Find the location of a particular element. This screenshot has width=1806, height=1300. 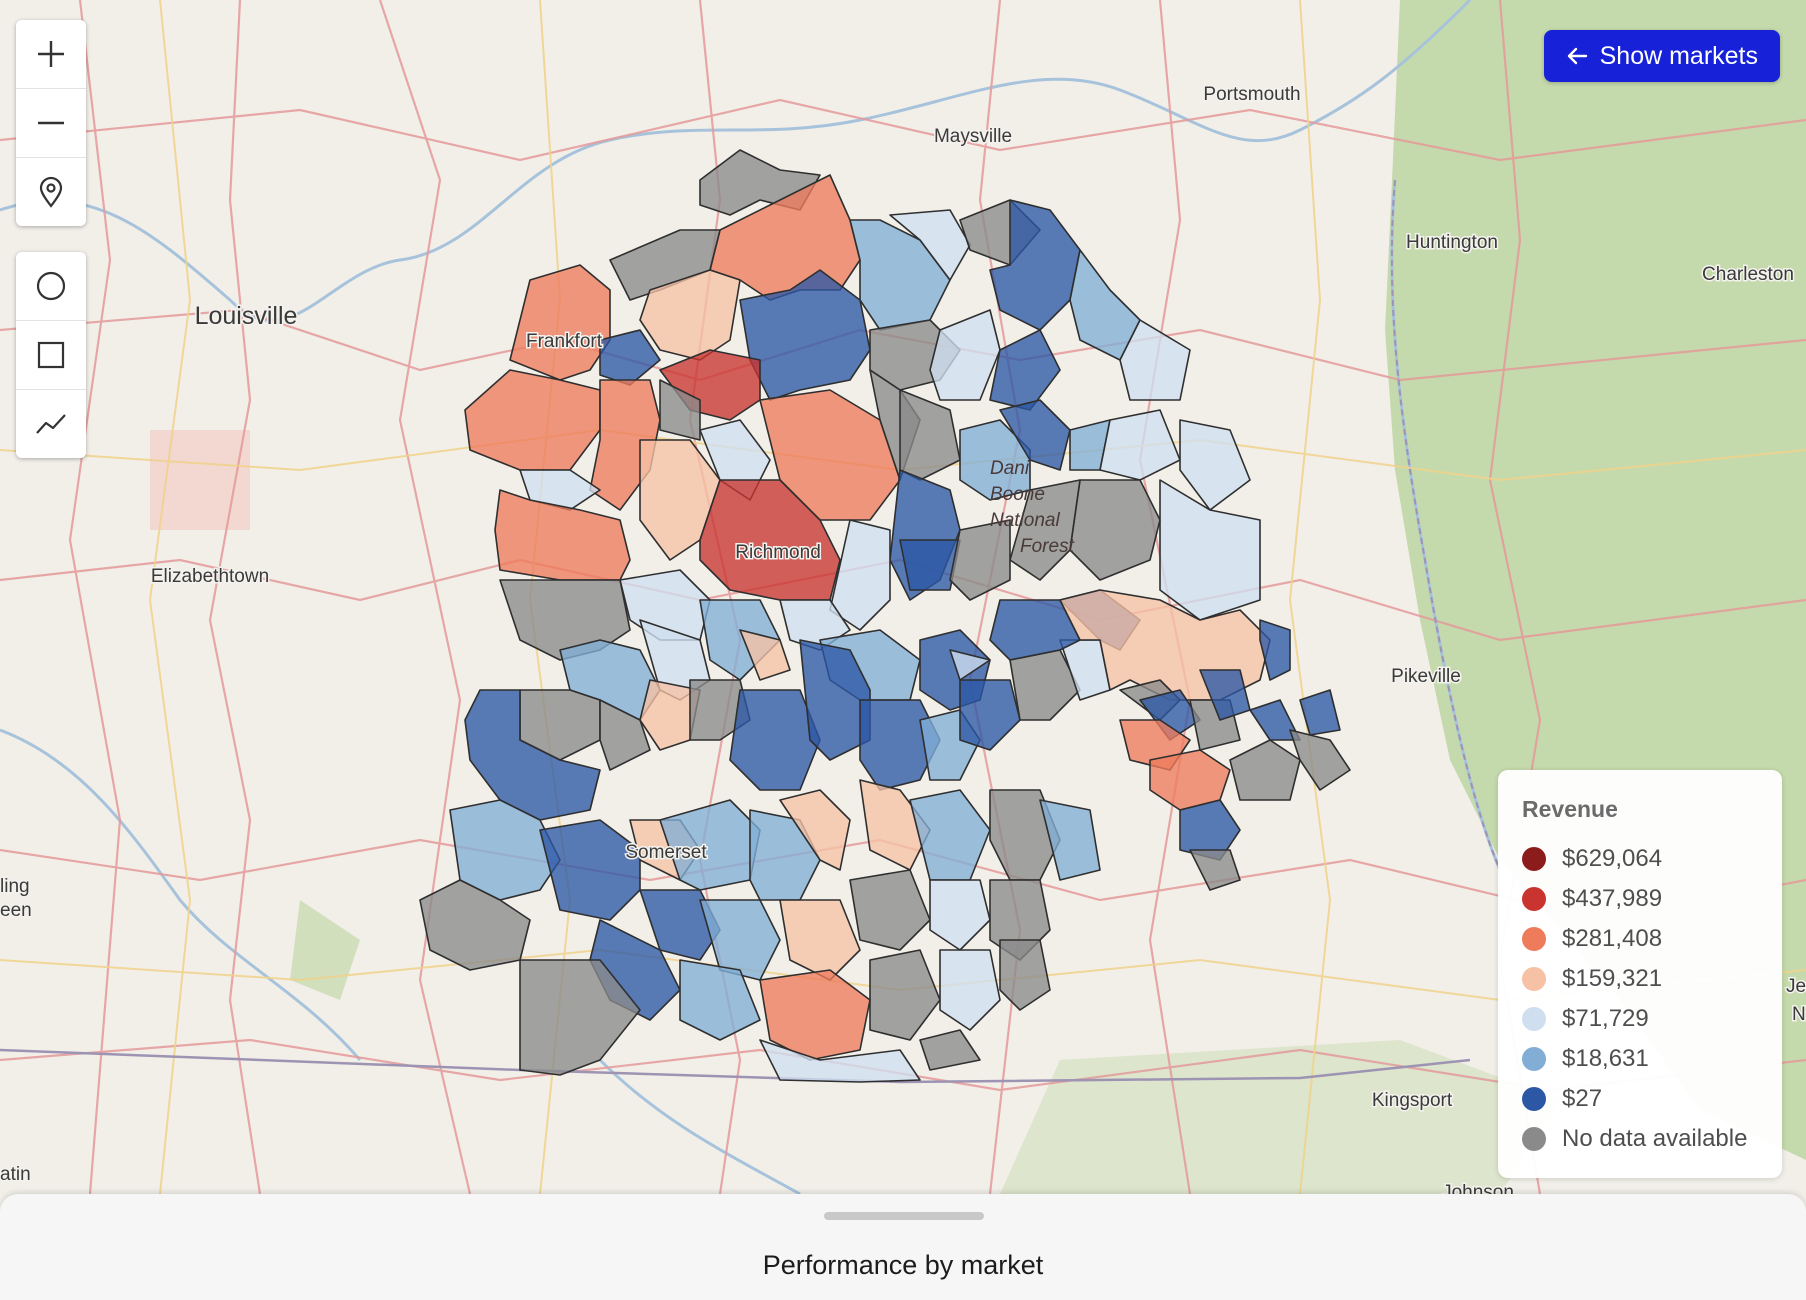

circle-icon is located at coordinates (51, 286).